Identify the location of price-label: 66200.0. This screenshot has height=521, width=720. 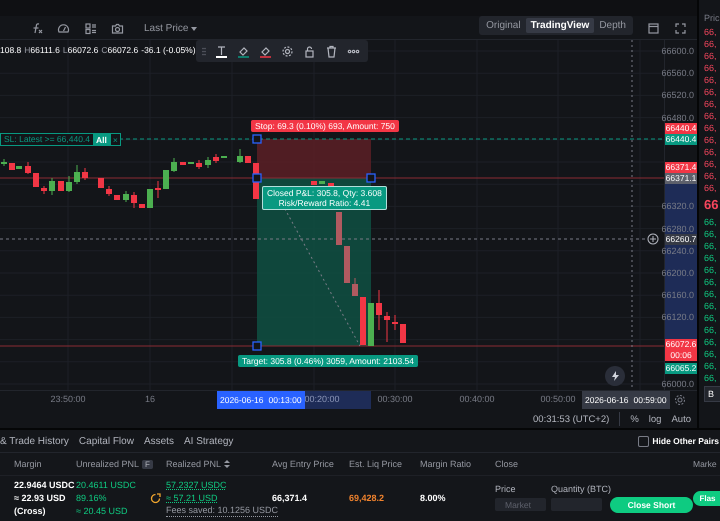
(677, 273).